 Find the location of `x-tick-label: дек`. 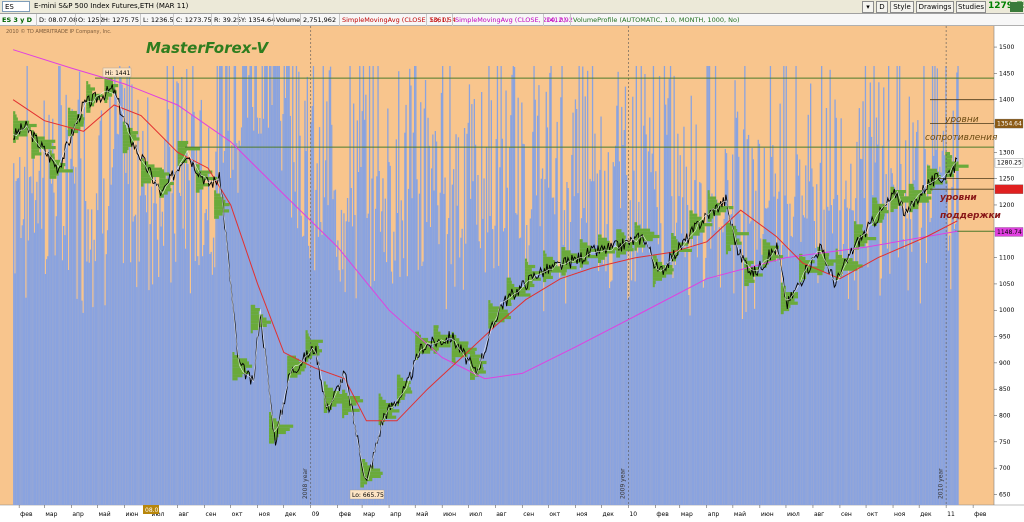

x-tick-label: дек is located at coordinates (926, 514).